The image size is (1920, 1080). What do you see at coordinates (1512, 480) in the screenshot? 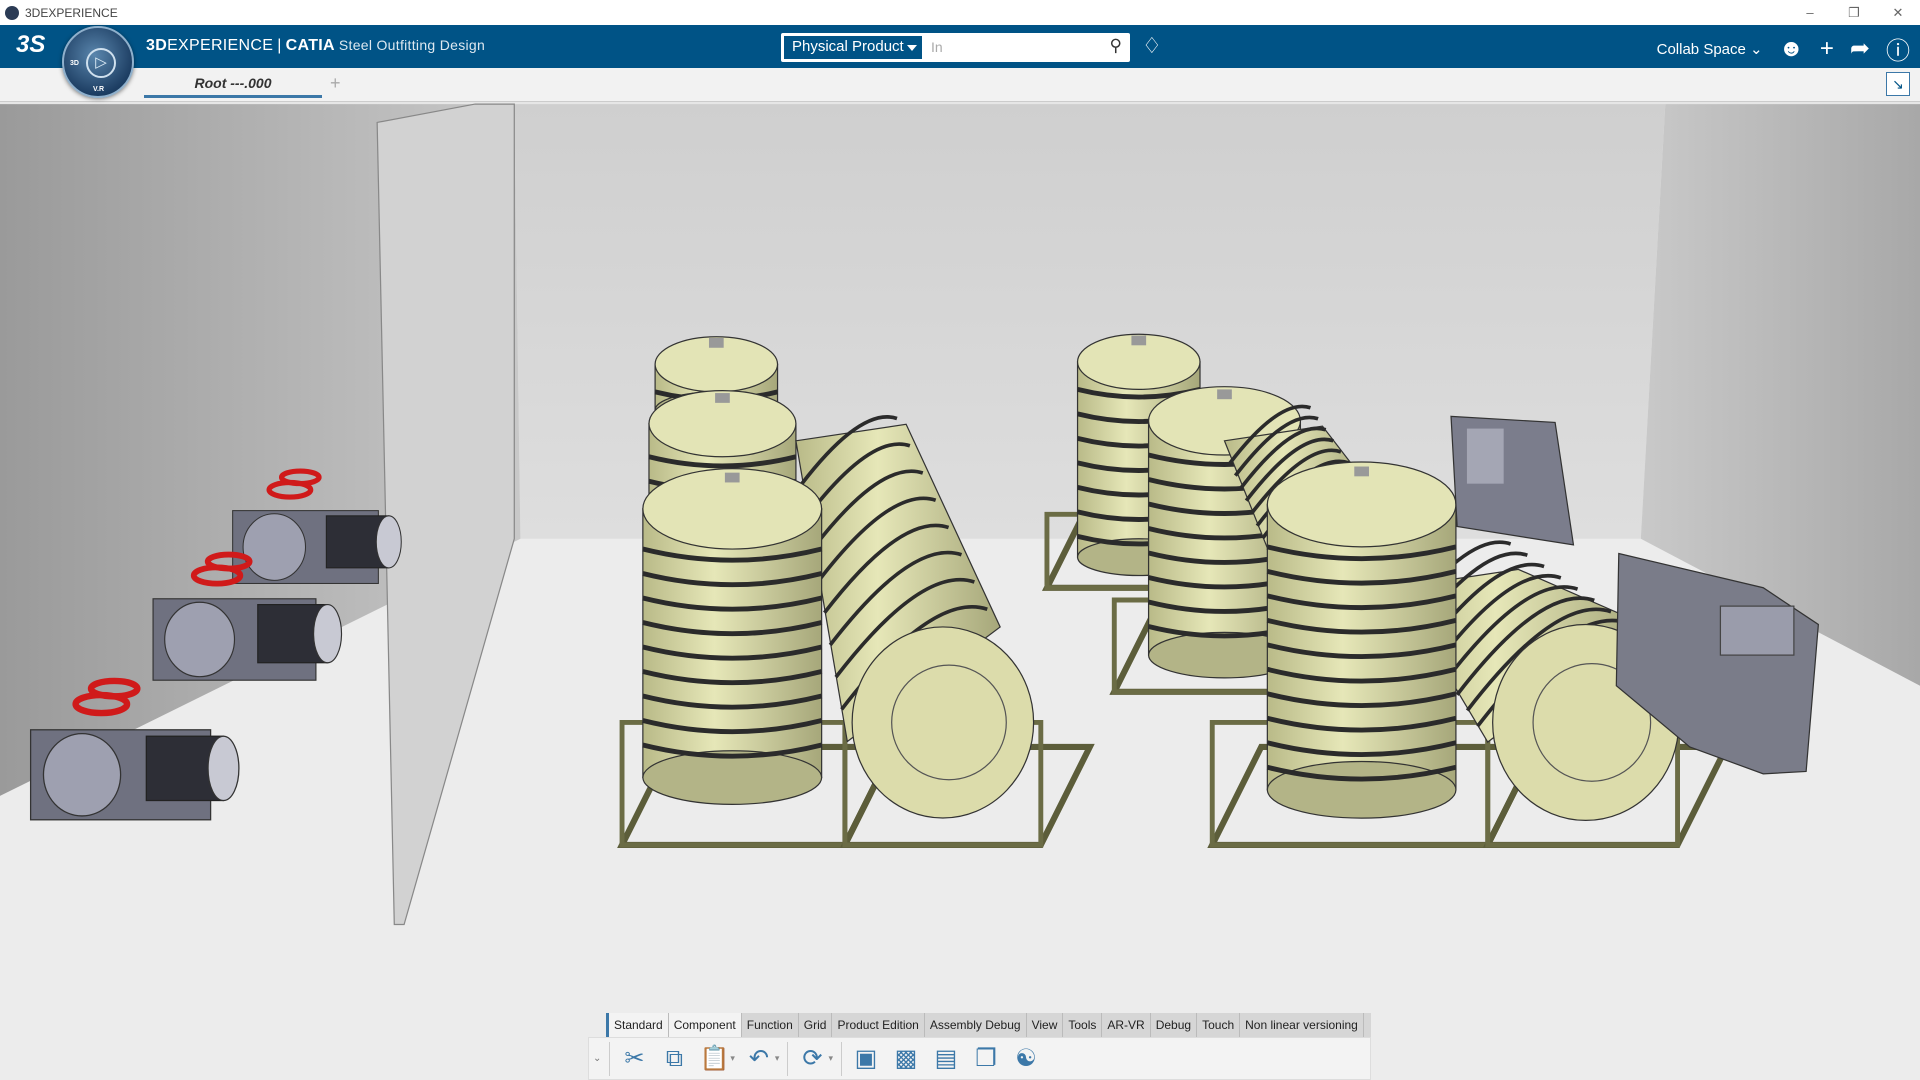
I see `machinery-cabinet` at bounding box center [1512, 480].